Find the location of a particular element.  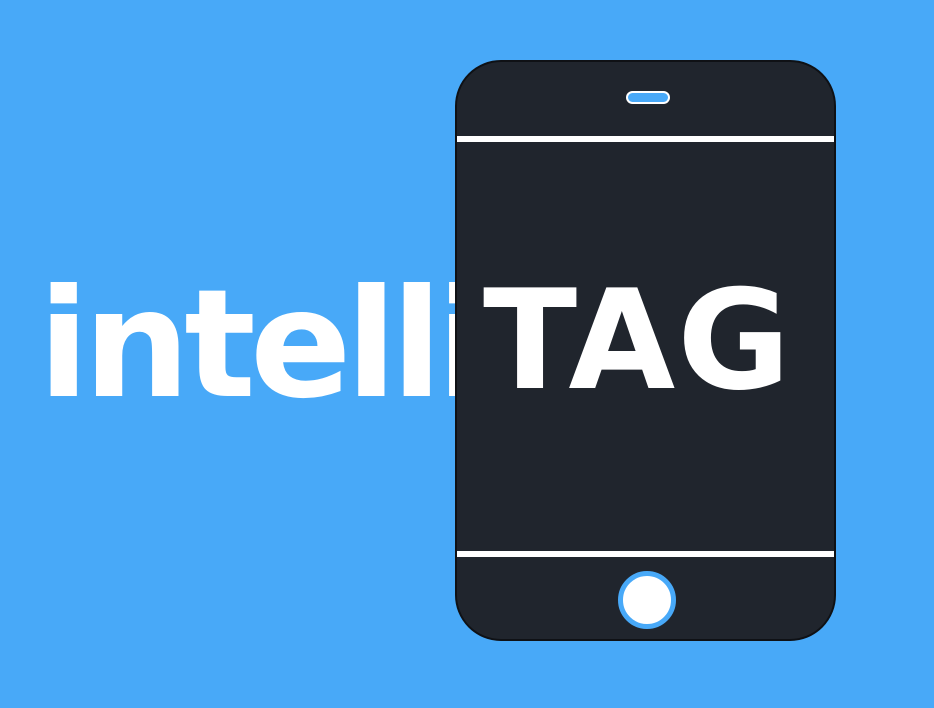

phone-screen-top-divider is located at coordinates (645, 139).